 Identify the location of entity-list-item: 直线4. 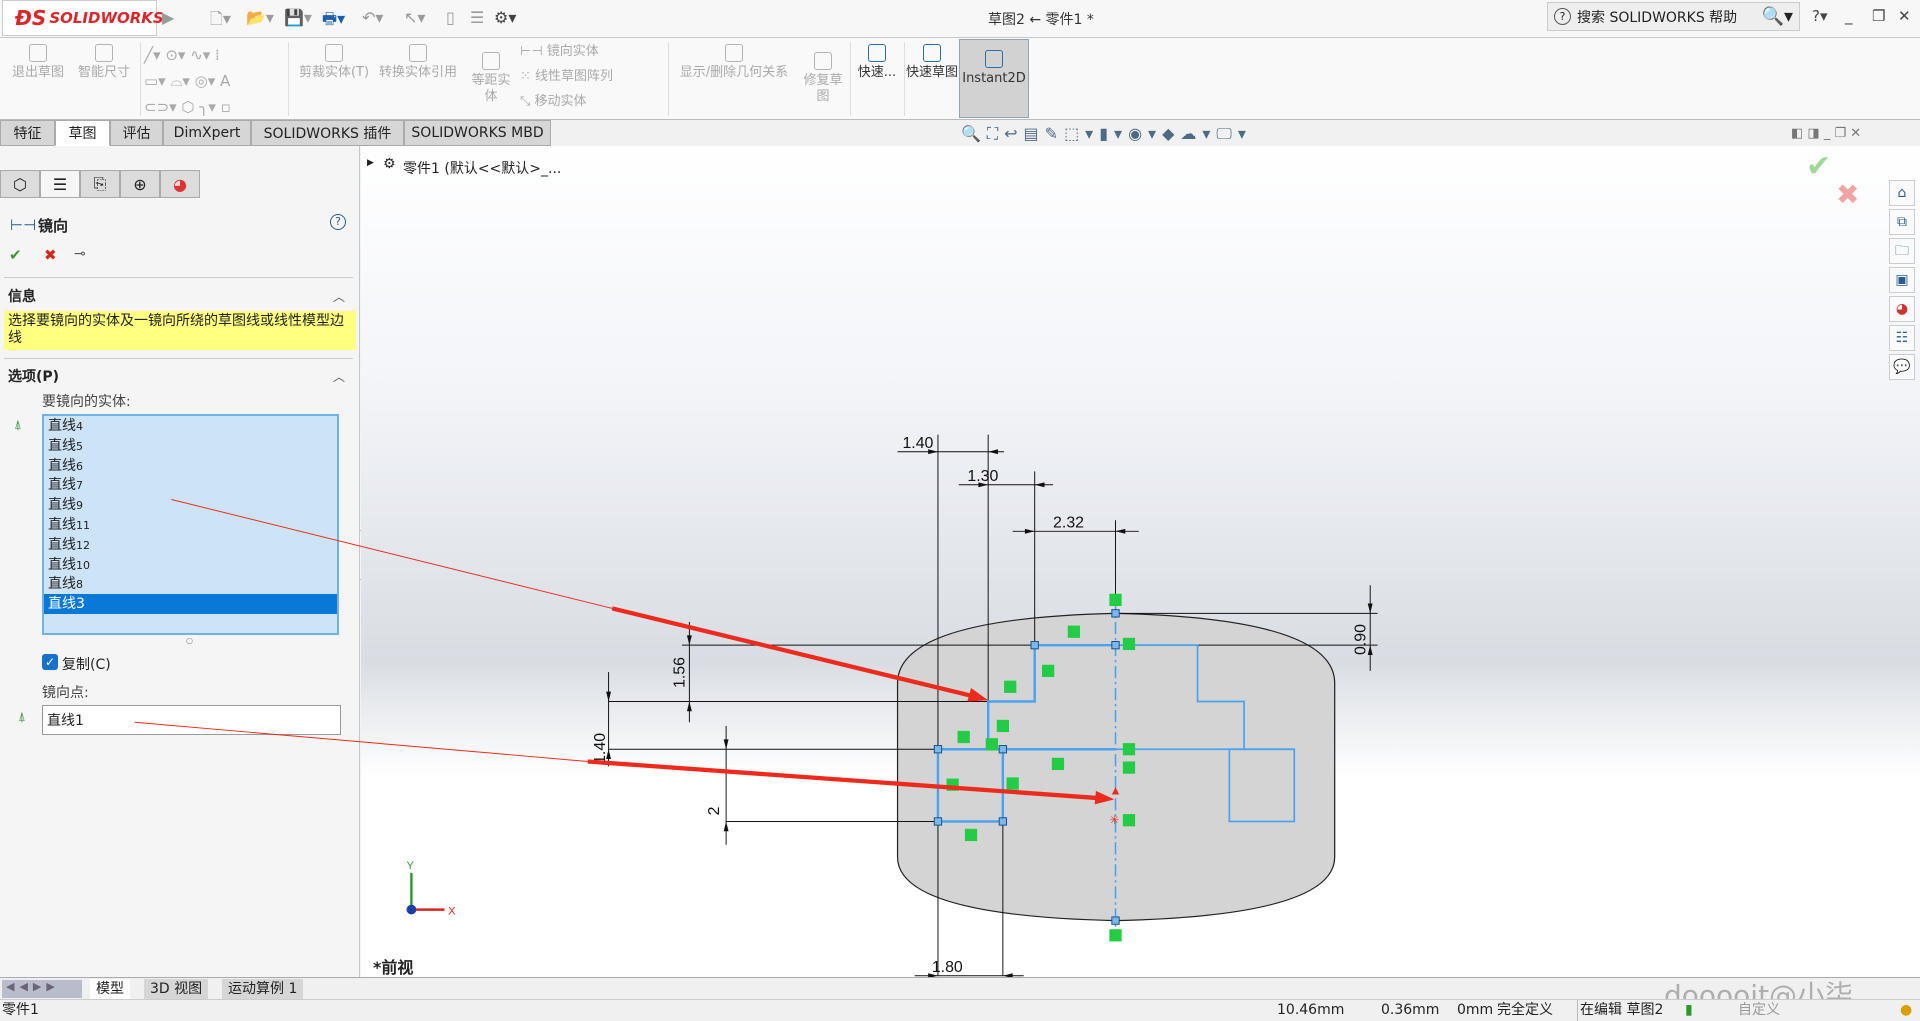
(190, 426).